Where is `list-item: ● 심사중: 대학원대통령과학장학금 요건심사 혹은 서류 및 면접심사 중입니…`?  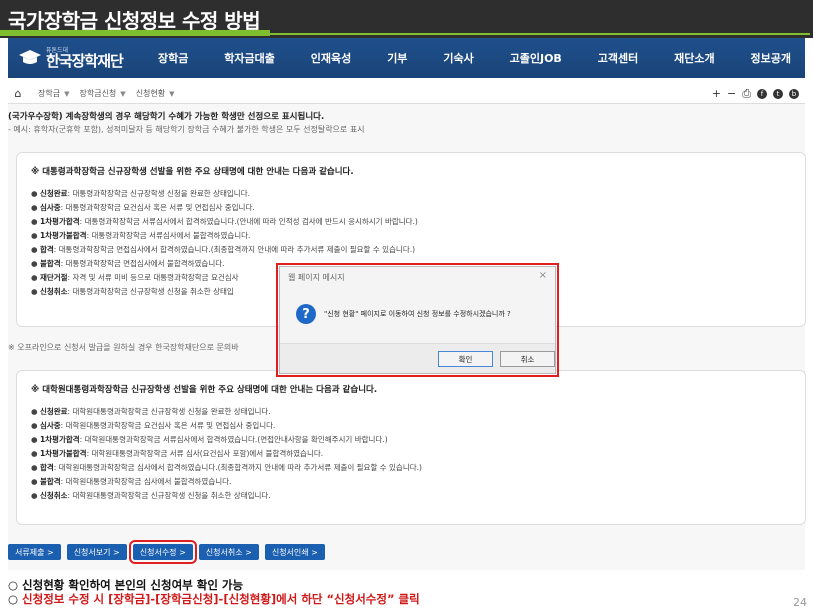 list-item: ● 심사중: 대학원대통령과학장학금 요건심사 혹은 서류 및 면접심사 중입니… is located at coordinates (153, 425).